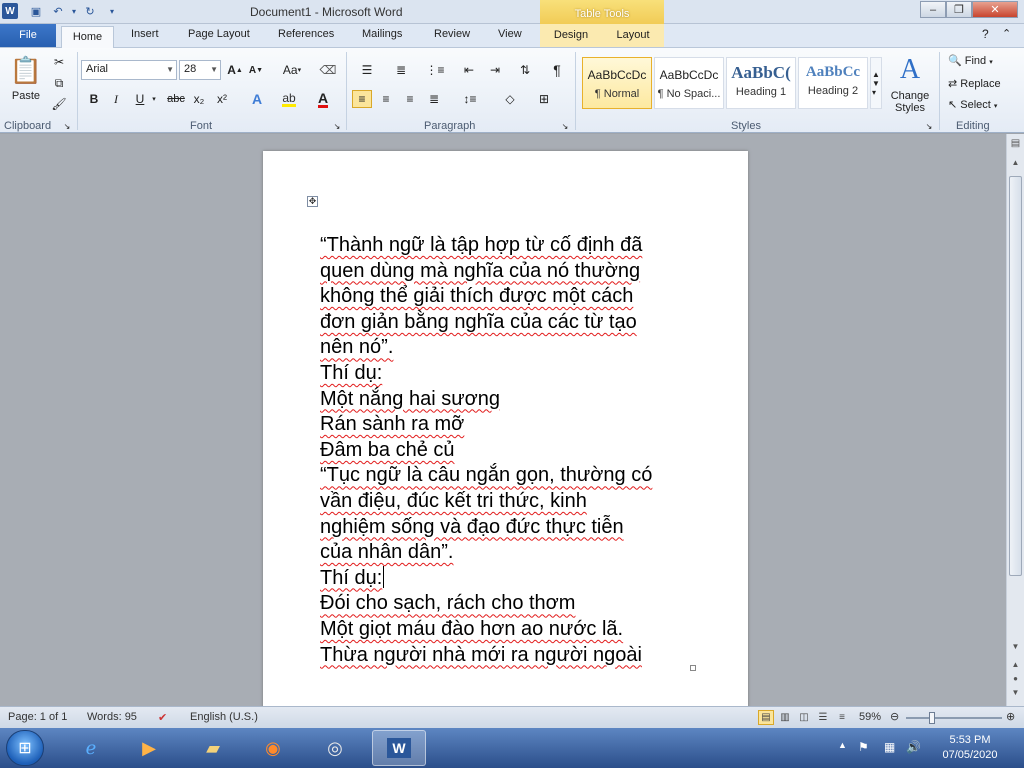  Describe the element at coordinates (452, 34) in the screenshot. I see `tab-review: Review` at that location.